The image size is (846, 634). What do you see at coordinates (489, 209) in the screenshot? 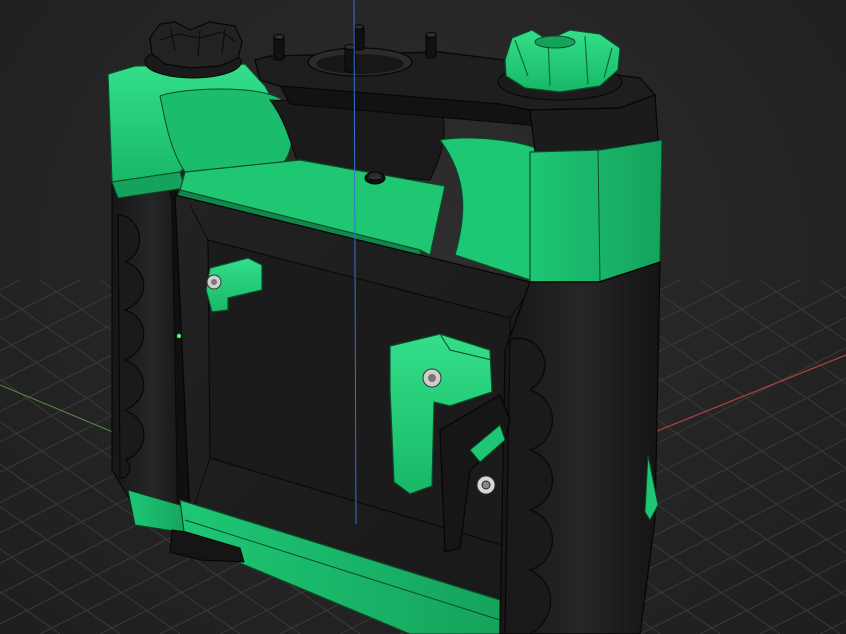
I see `top-handle-right-curve` at bounding box center [489, 209].